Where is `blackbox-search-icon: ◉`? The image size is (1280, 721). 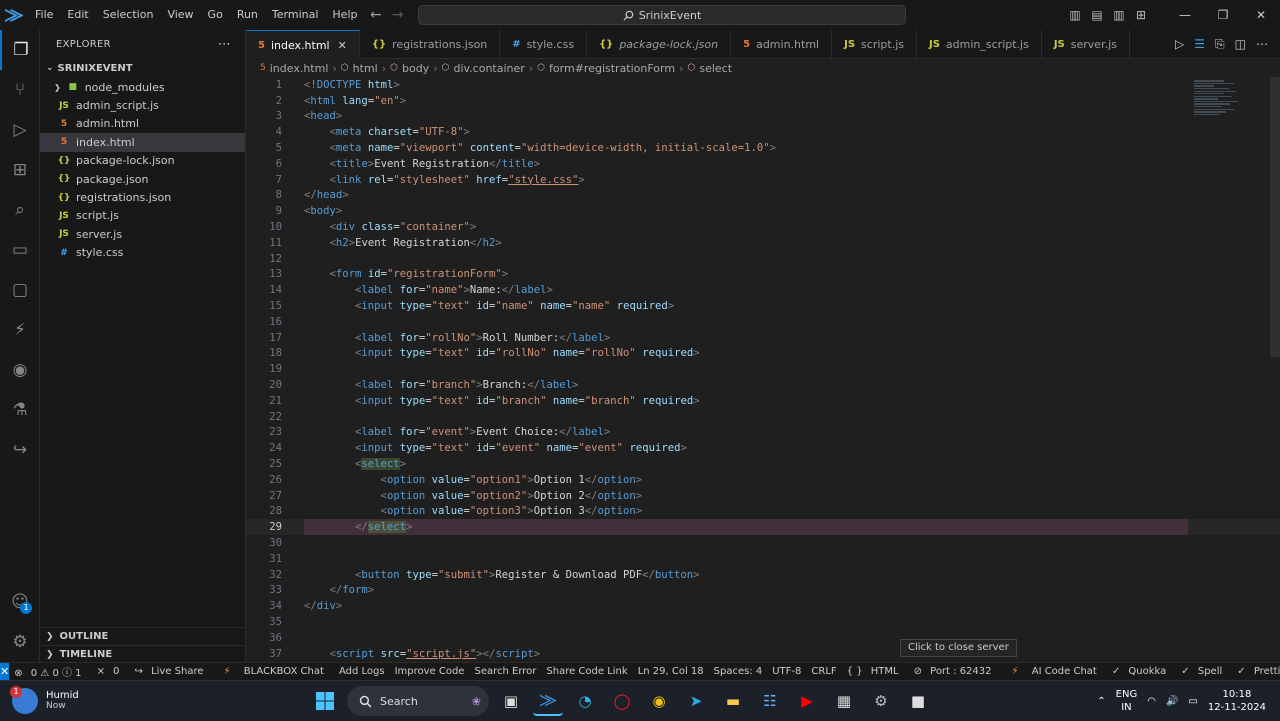
blackbox-search-icon: ◉ is located at coordinates (20, 370).